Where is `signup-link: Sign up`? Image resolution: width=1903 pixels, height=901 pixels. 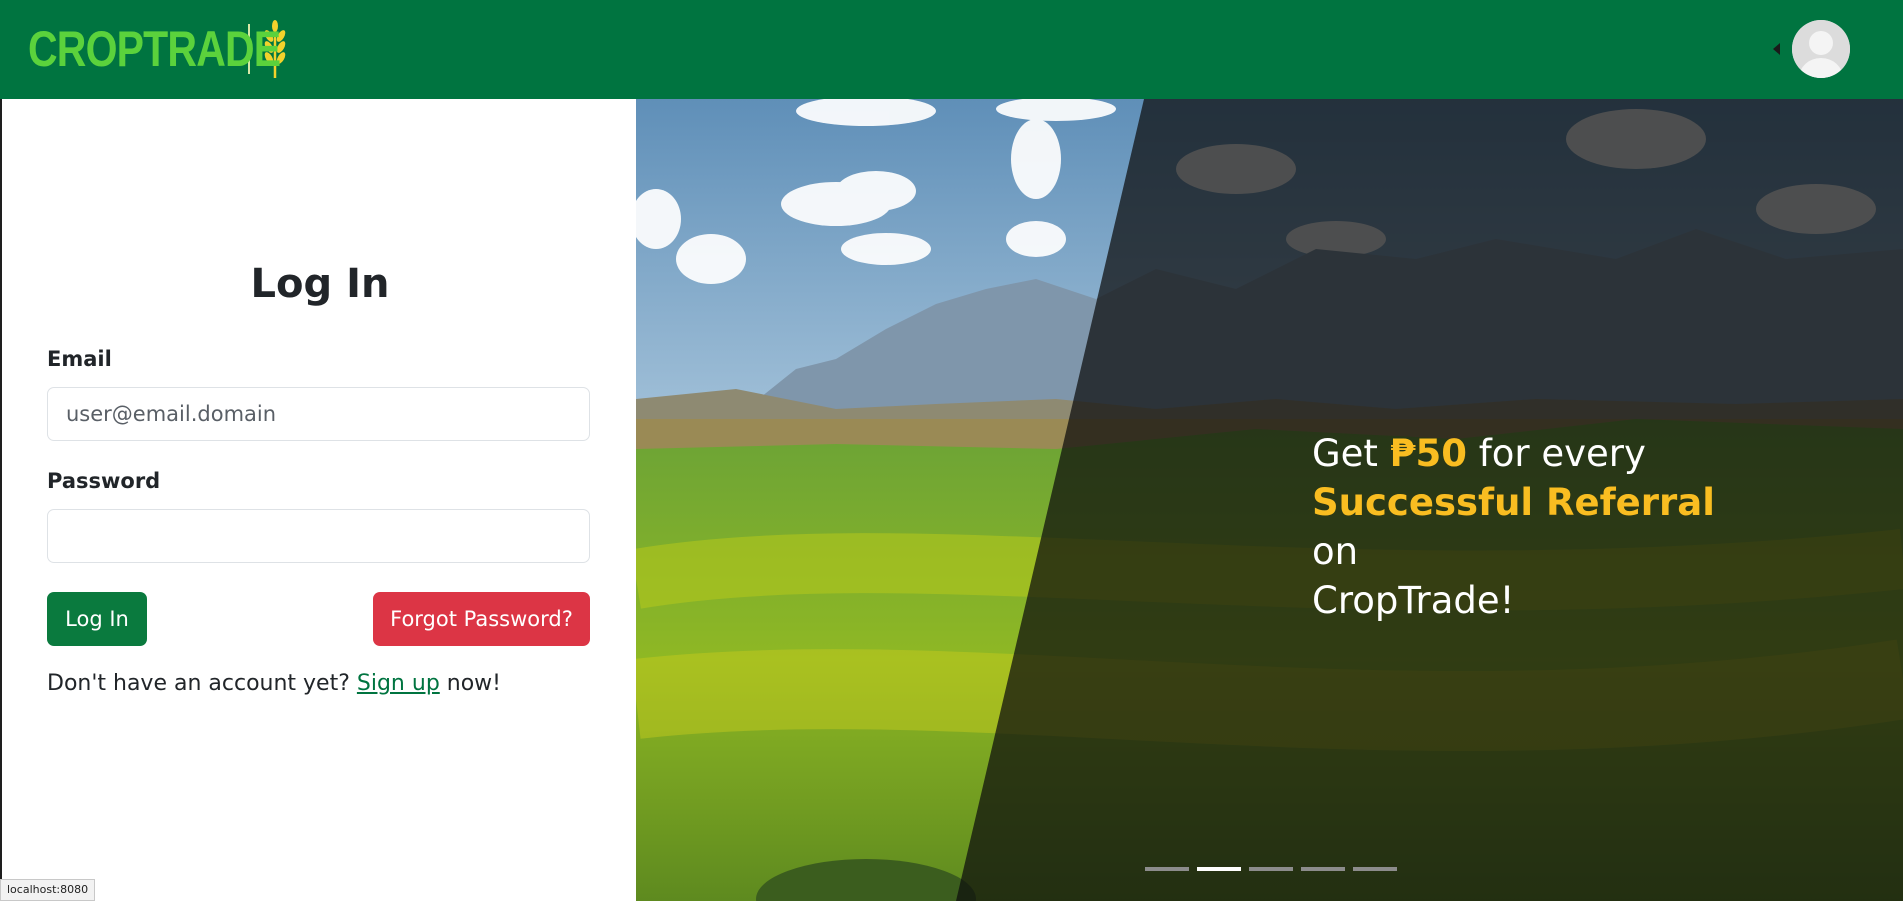 signup-link: Sign up is located at coordinates (398, 683).